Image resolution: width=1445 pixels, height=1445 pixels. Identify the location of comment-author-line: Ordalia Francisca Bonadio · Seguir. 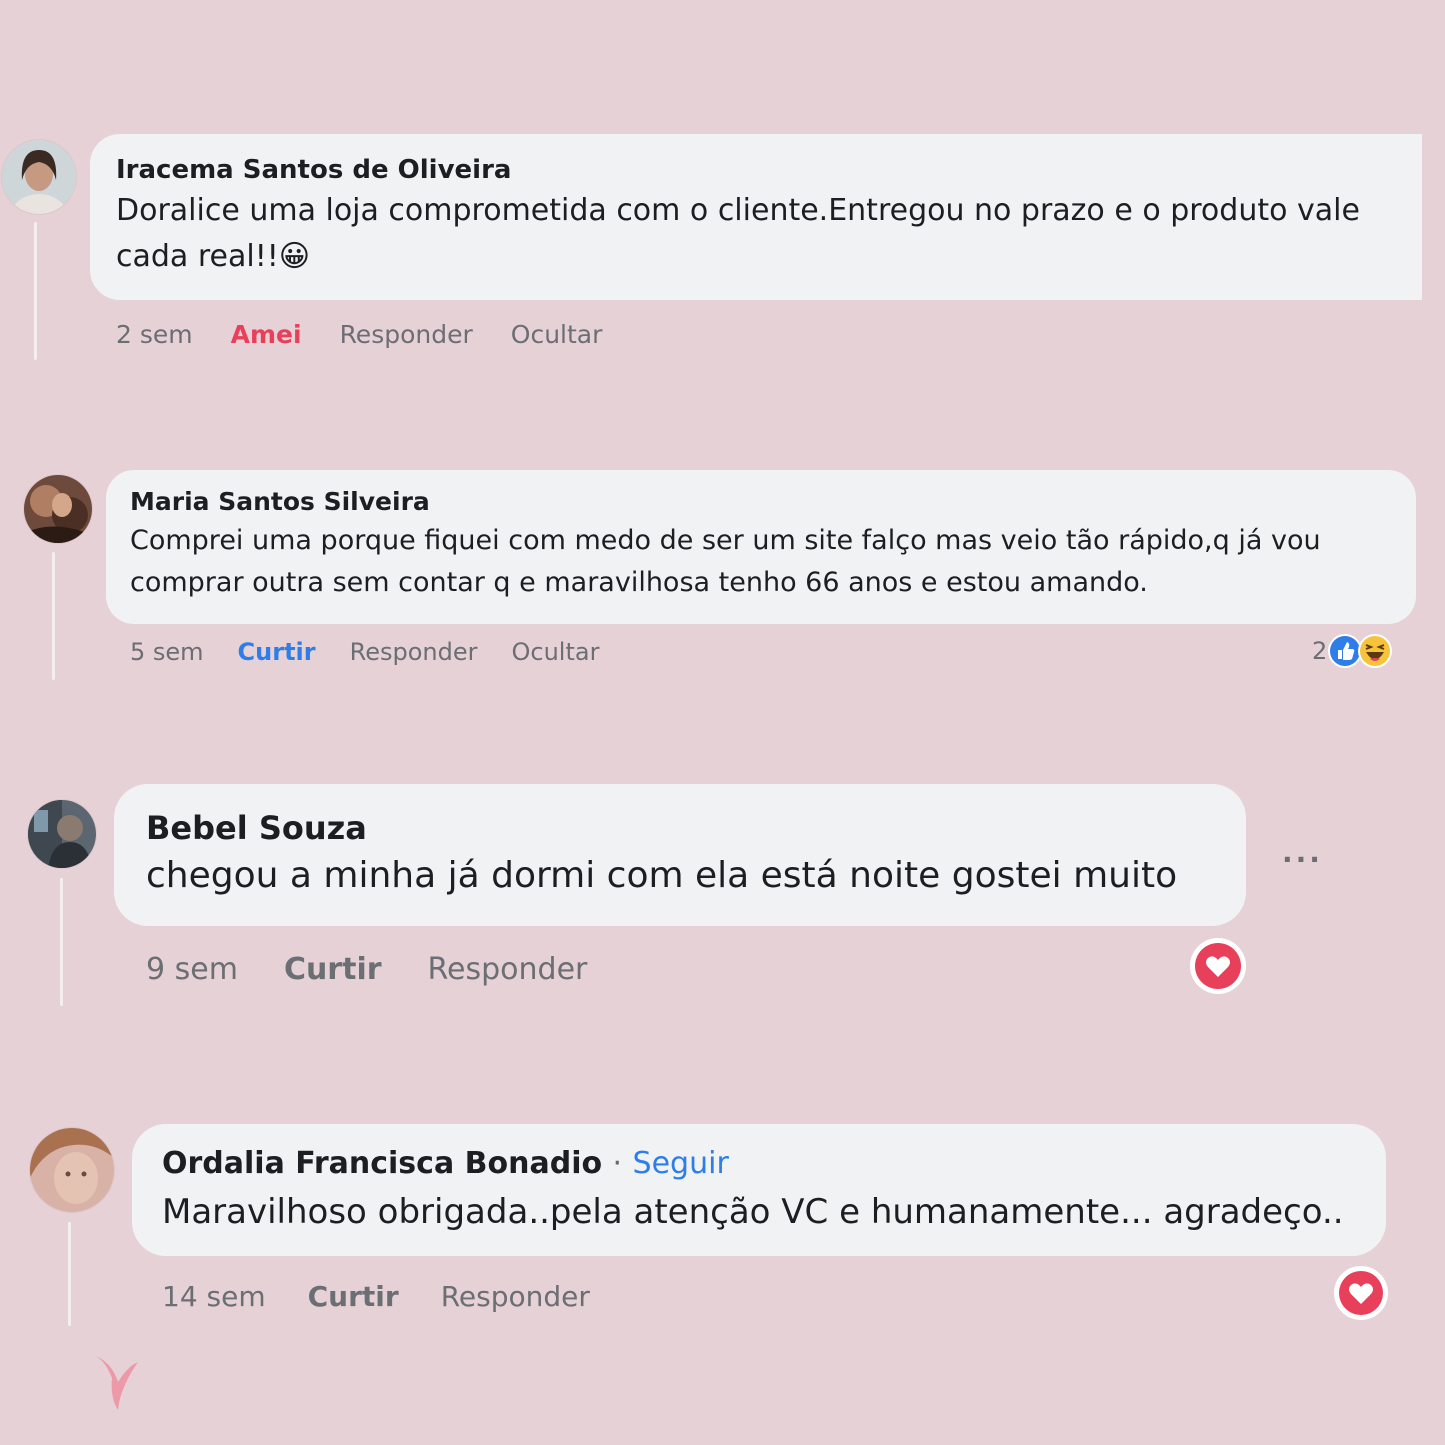
(759, 1164).